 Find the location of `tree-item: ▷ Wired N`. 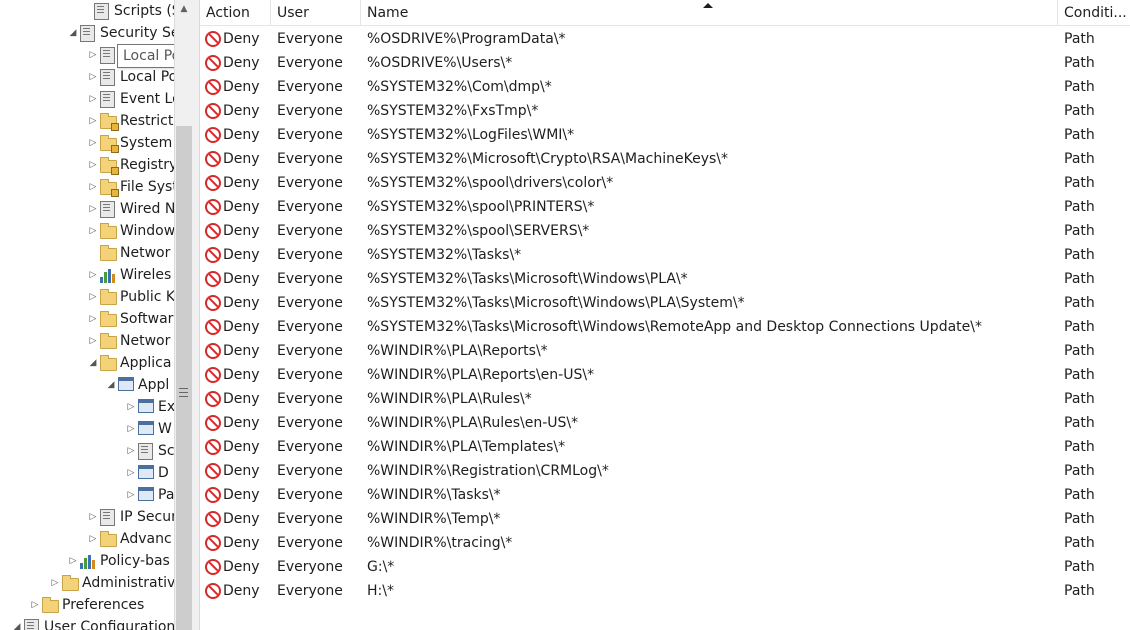

tree-item: ▷ Wired N is located at coordinates (87, 209).